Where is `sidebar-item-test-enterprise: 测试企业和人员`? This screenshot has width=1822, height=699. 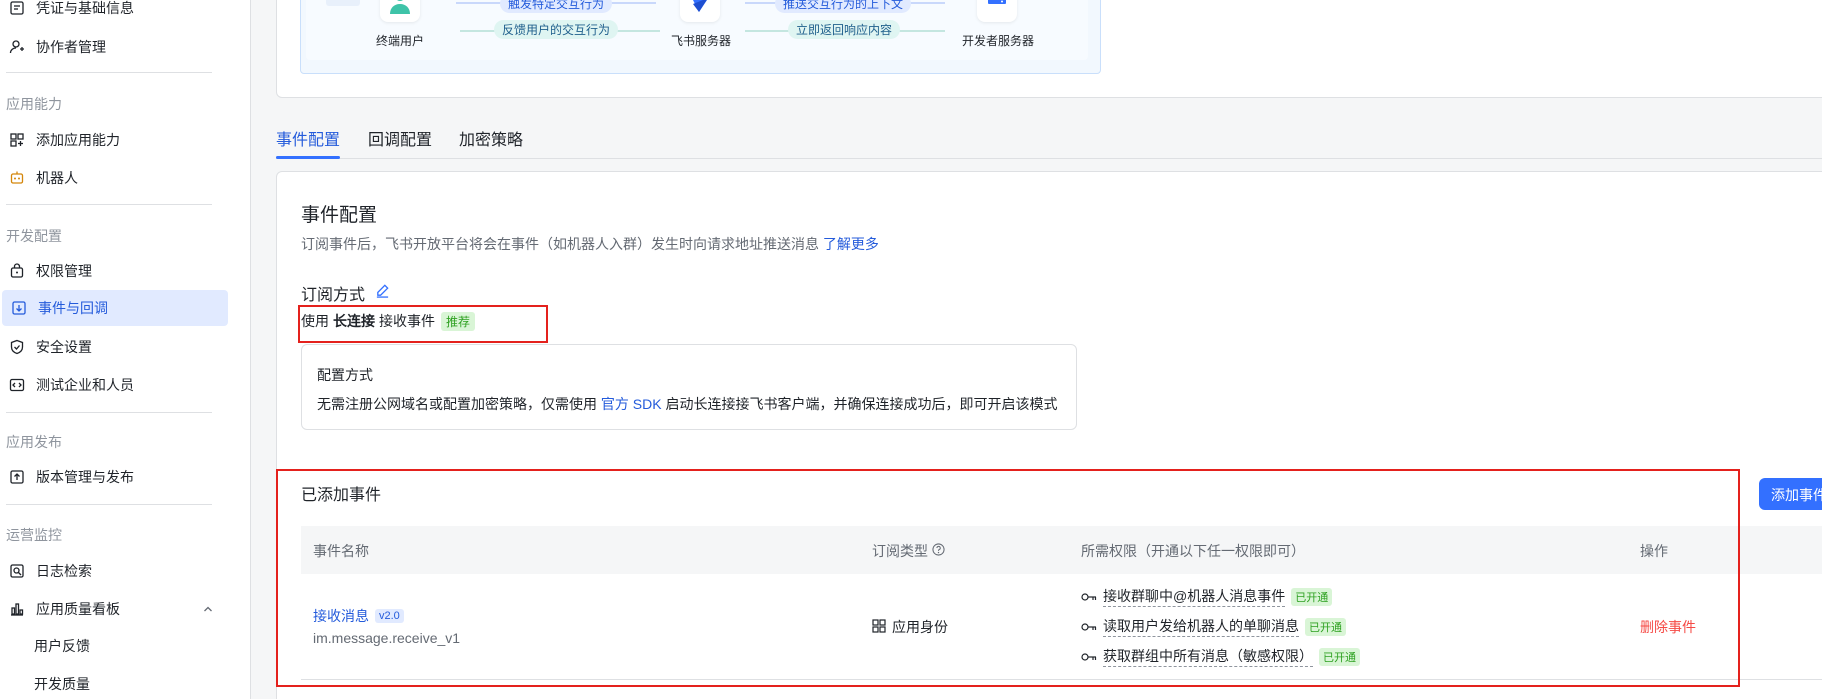
sidebar-item-test-enterprise: 测试企业和人员 is located at coordinates (114, 385).